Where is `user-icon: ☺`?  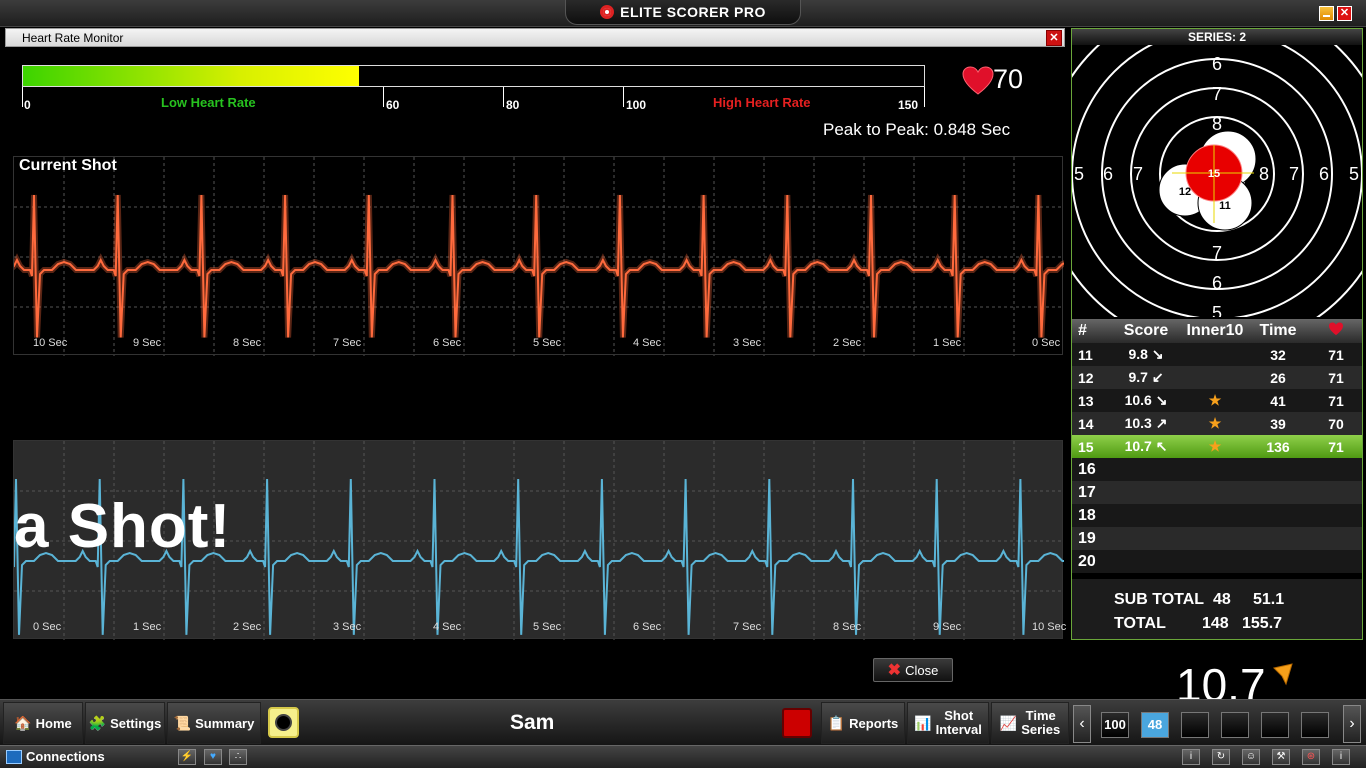
user-icon: ☺ is located at coordinates (1251, 757).